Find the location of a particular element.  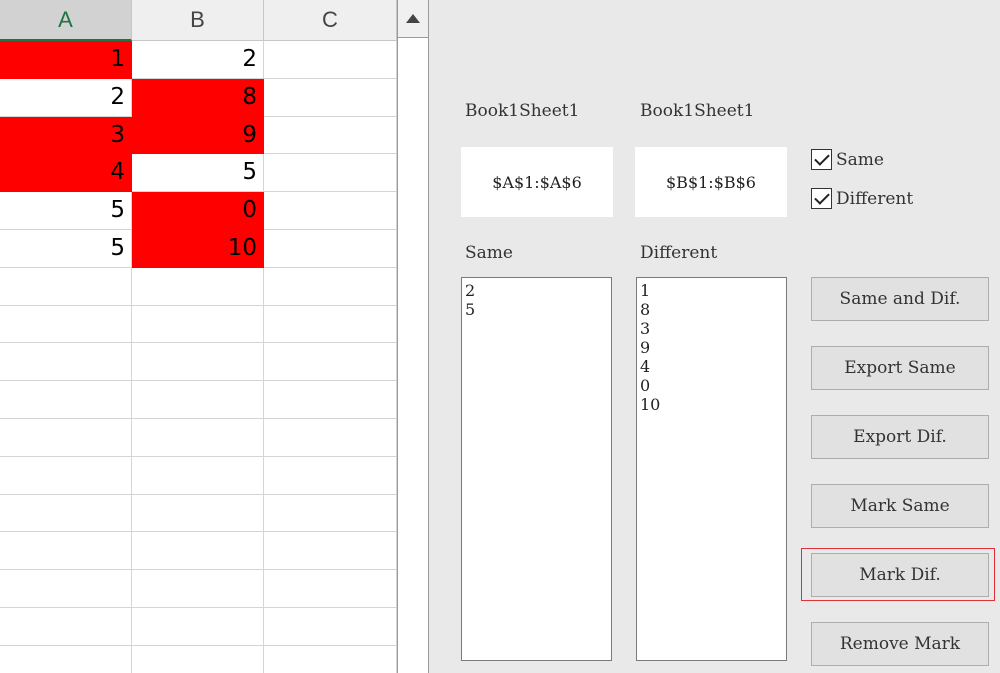

range2-value: $B$1:$B$6 is located at coordinates (711, 182).